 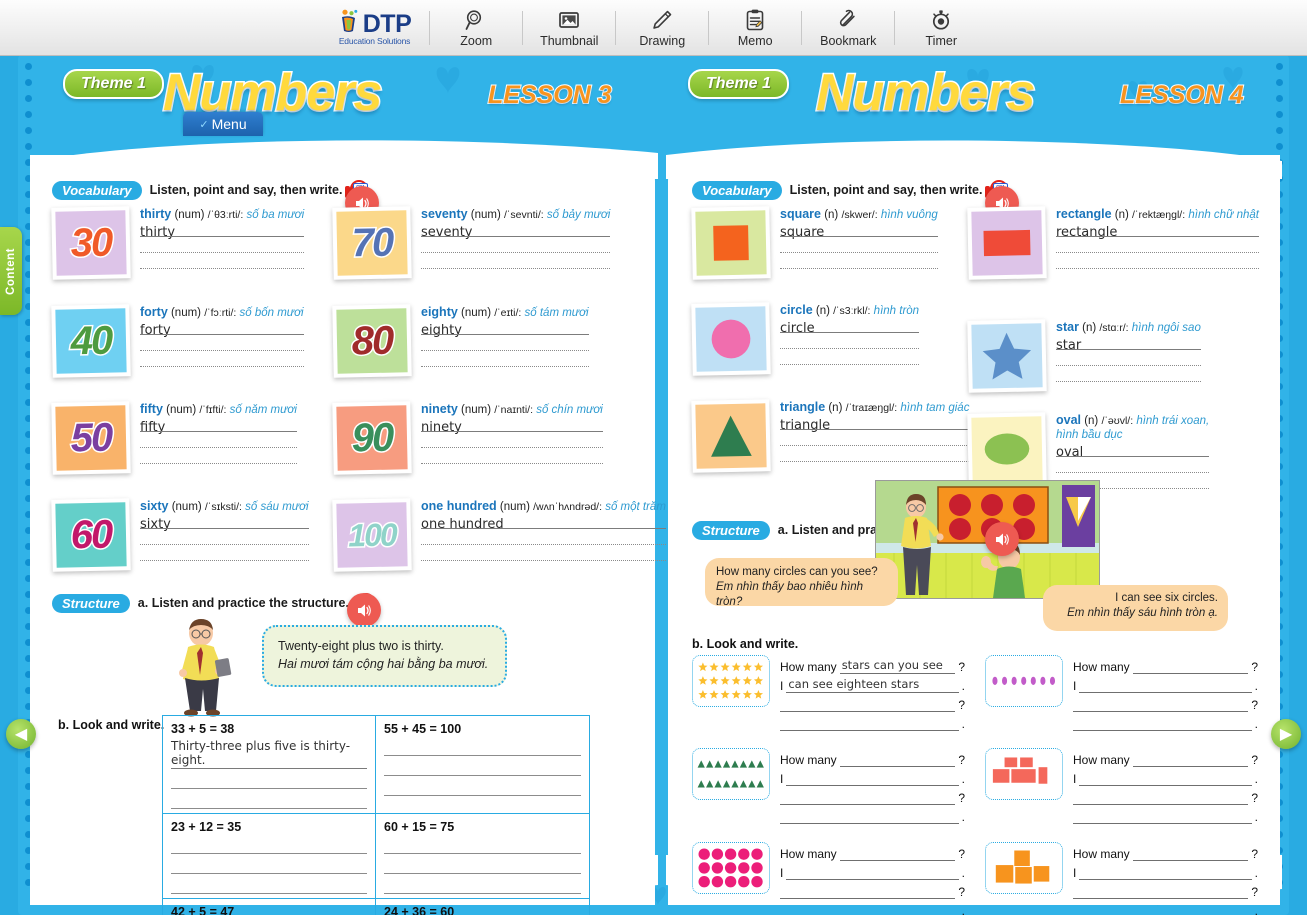 I want to click on writing-line-filled: sixty, so click(x=224, y=523).